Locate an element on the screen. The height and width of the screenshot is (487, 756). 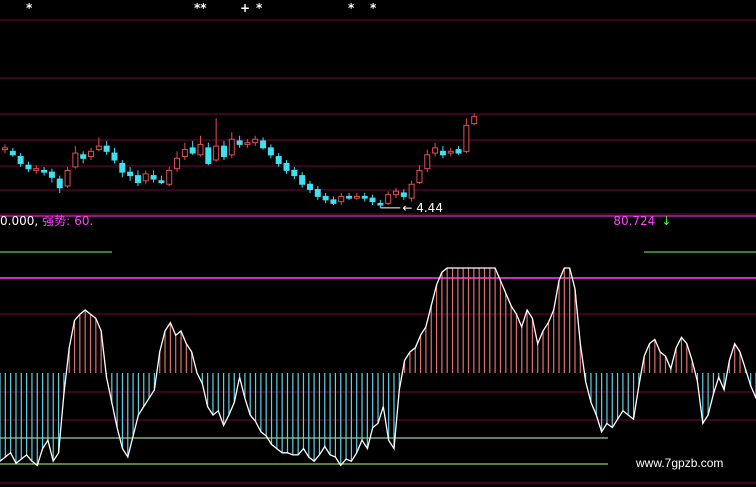
signal-markers: * ** + * * * is located at coordinates (201, 8).